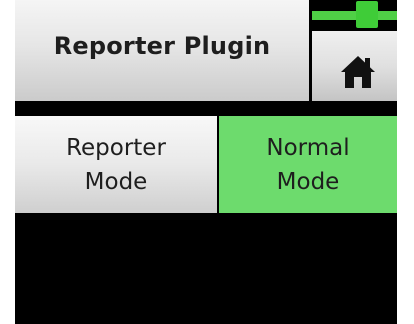 The width and height of the screenshot is (414, 324). I want to click on normal-mode-label-line2: Mode, so click(308, 181).